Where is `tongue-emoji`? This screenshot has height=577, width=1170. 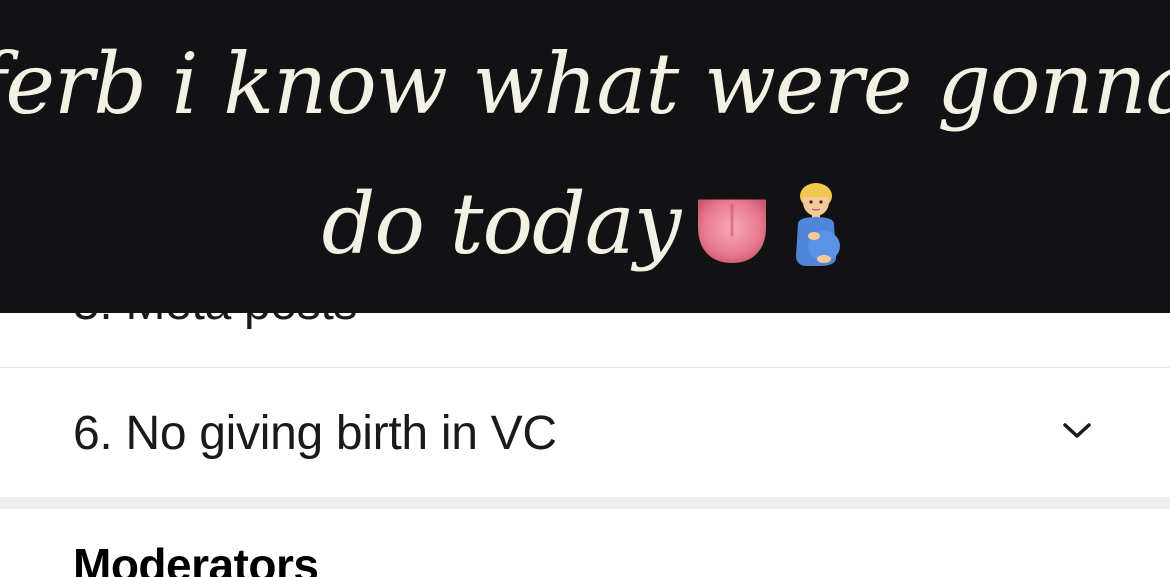
tongue-emoji is located at coordinates (732, 228).